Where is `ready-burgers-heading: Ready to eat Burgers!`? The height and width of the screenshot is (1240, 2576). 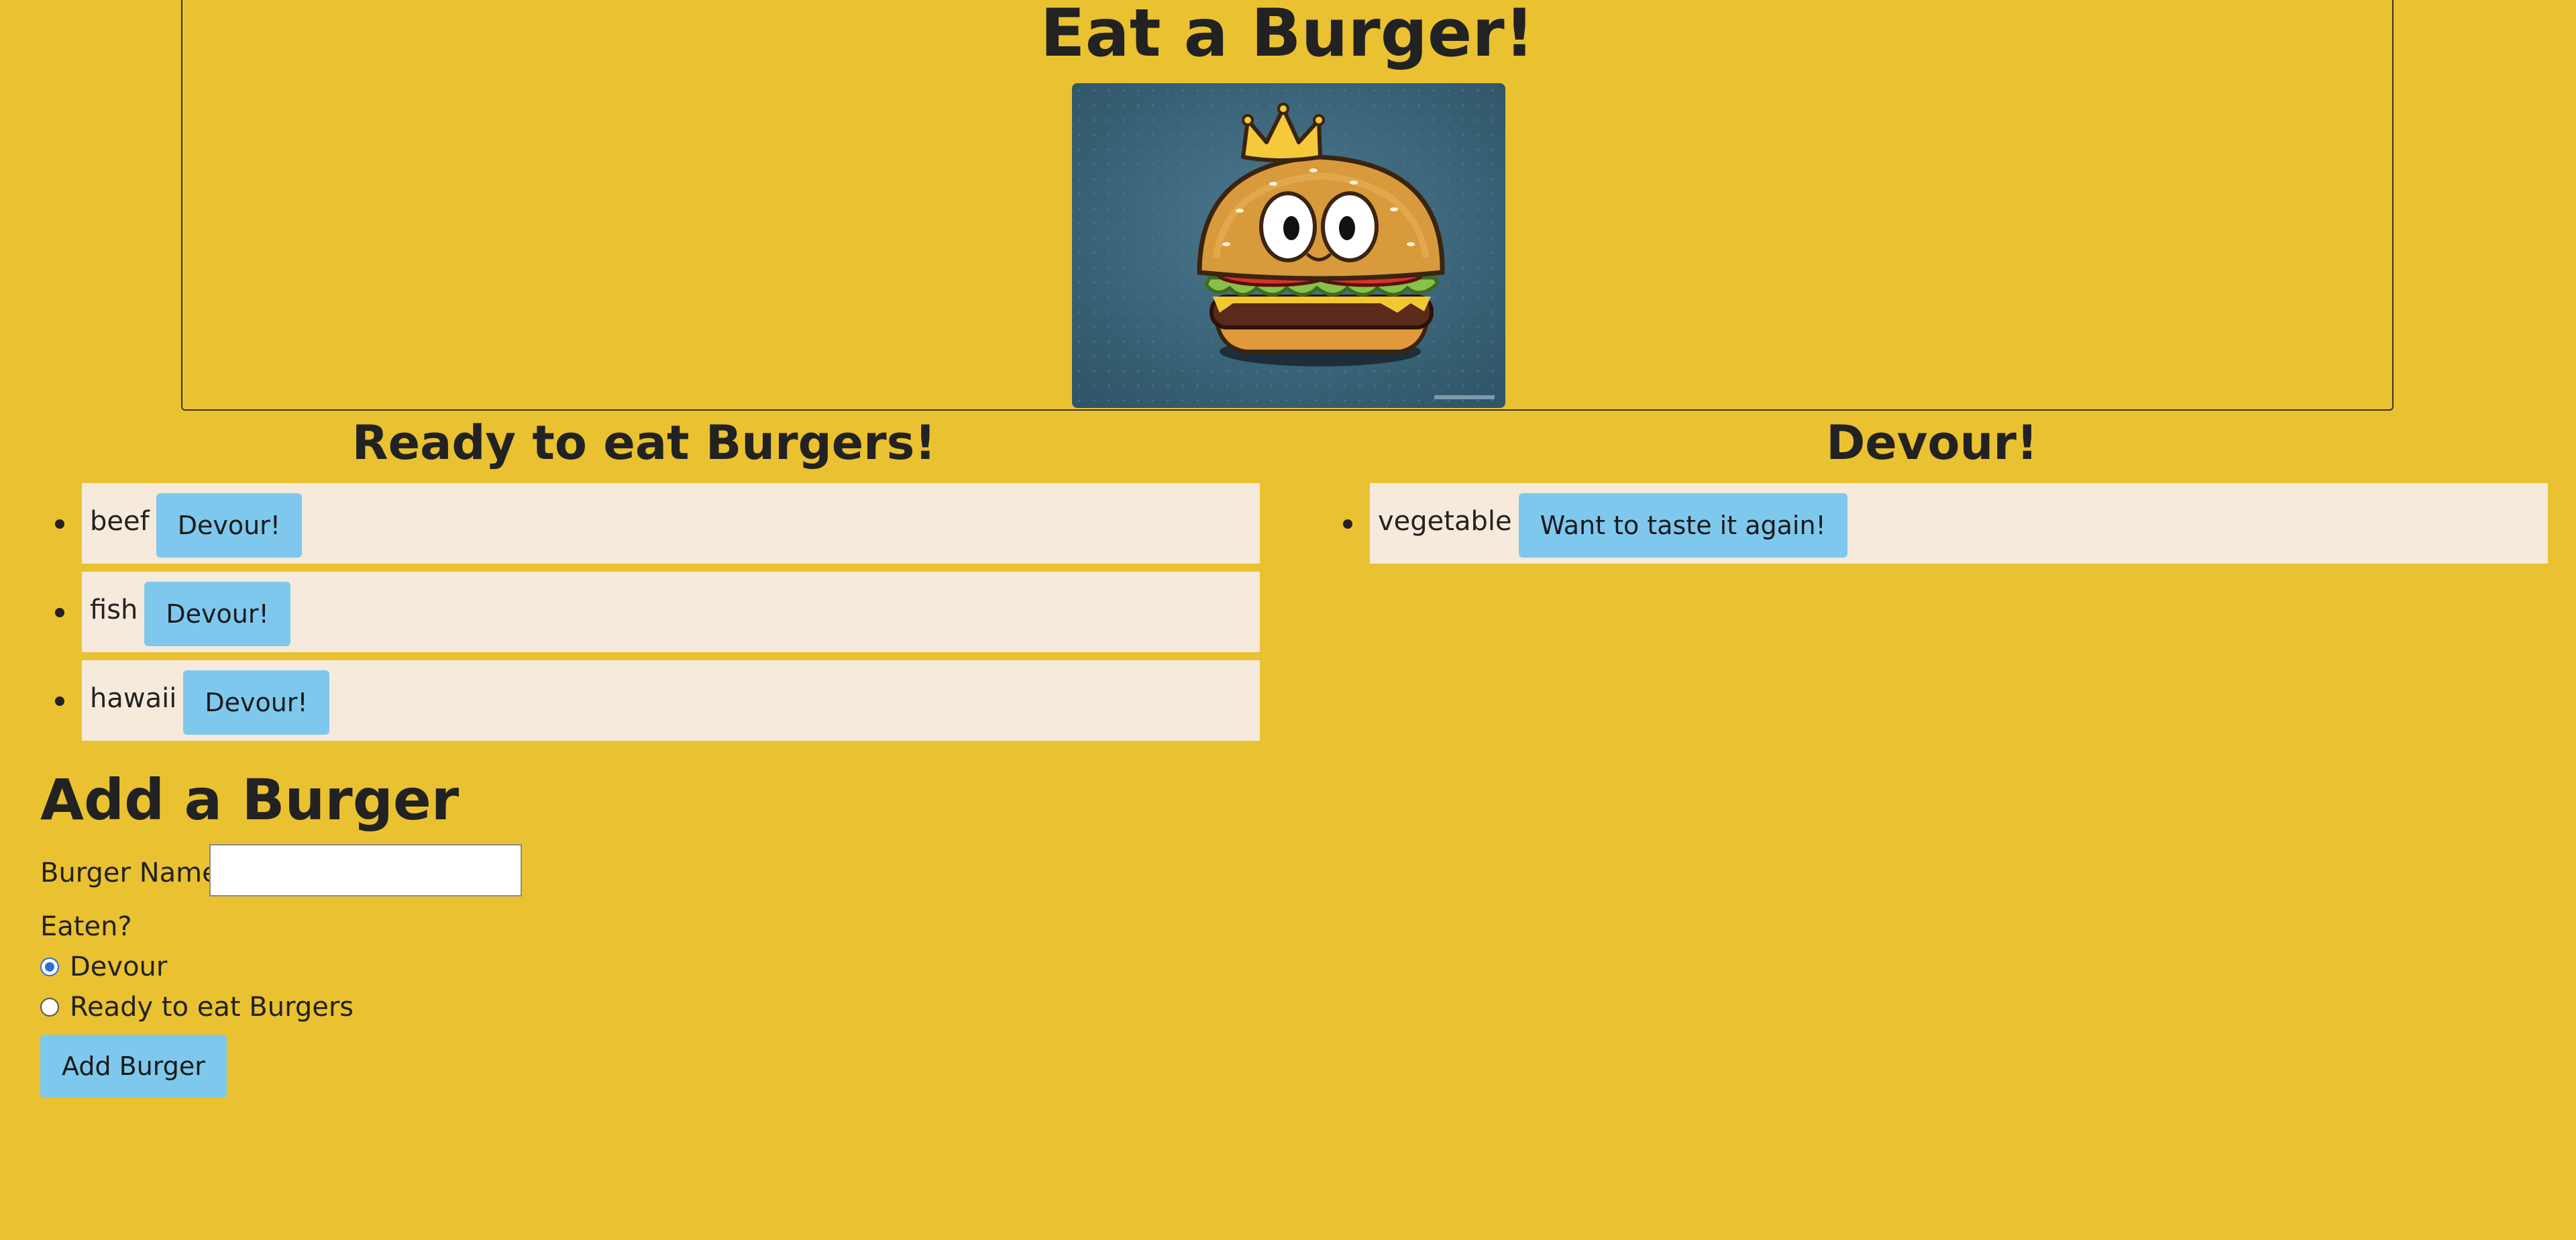 ready-burgers-heading: Ready to eat Burgers! is located at coordinates (644, 442).